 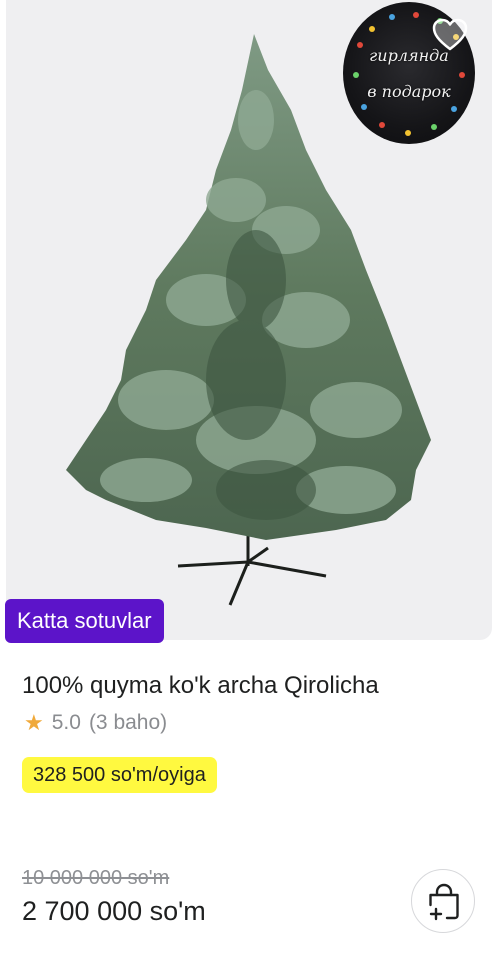 I want to click on review-count: (3 baho), so click(x=128, y=722).